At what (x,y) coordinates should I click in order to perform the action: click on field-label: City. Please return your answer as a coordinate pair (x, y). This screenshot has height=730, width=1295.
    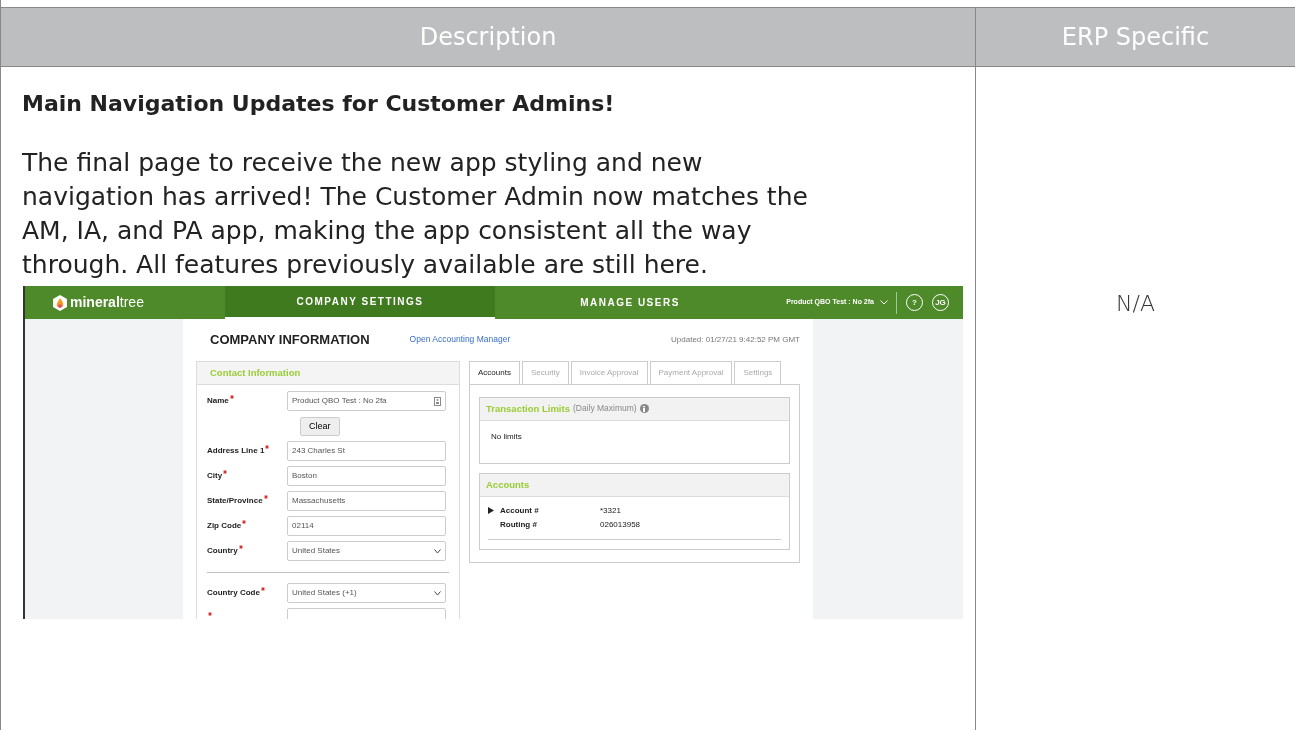
    Looking at the image, I should click on (247, 476).